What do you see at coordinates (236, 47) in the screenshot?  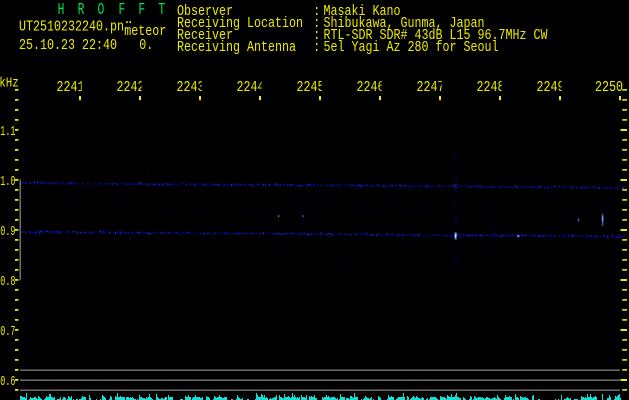 I see `svg-text: Receiving Antenna` at bounding box center [236, 47].